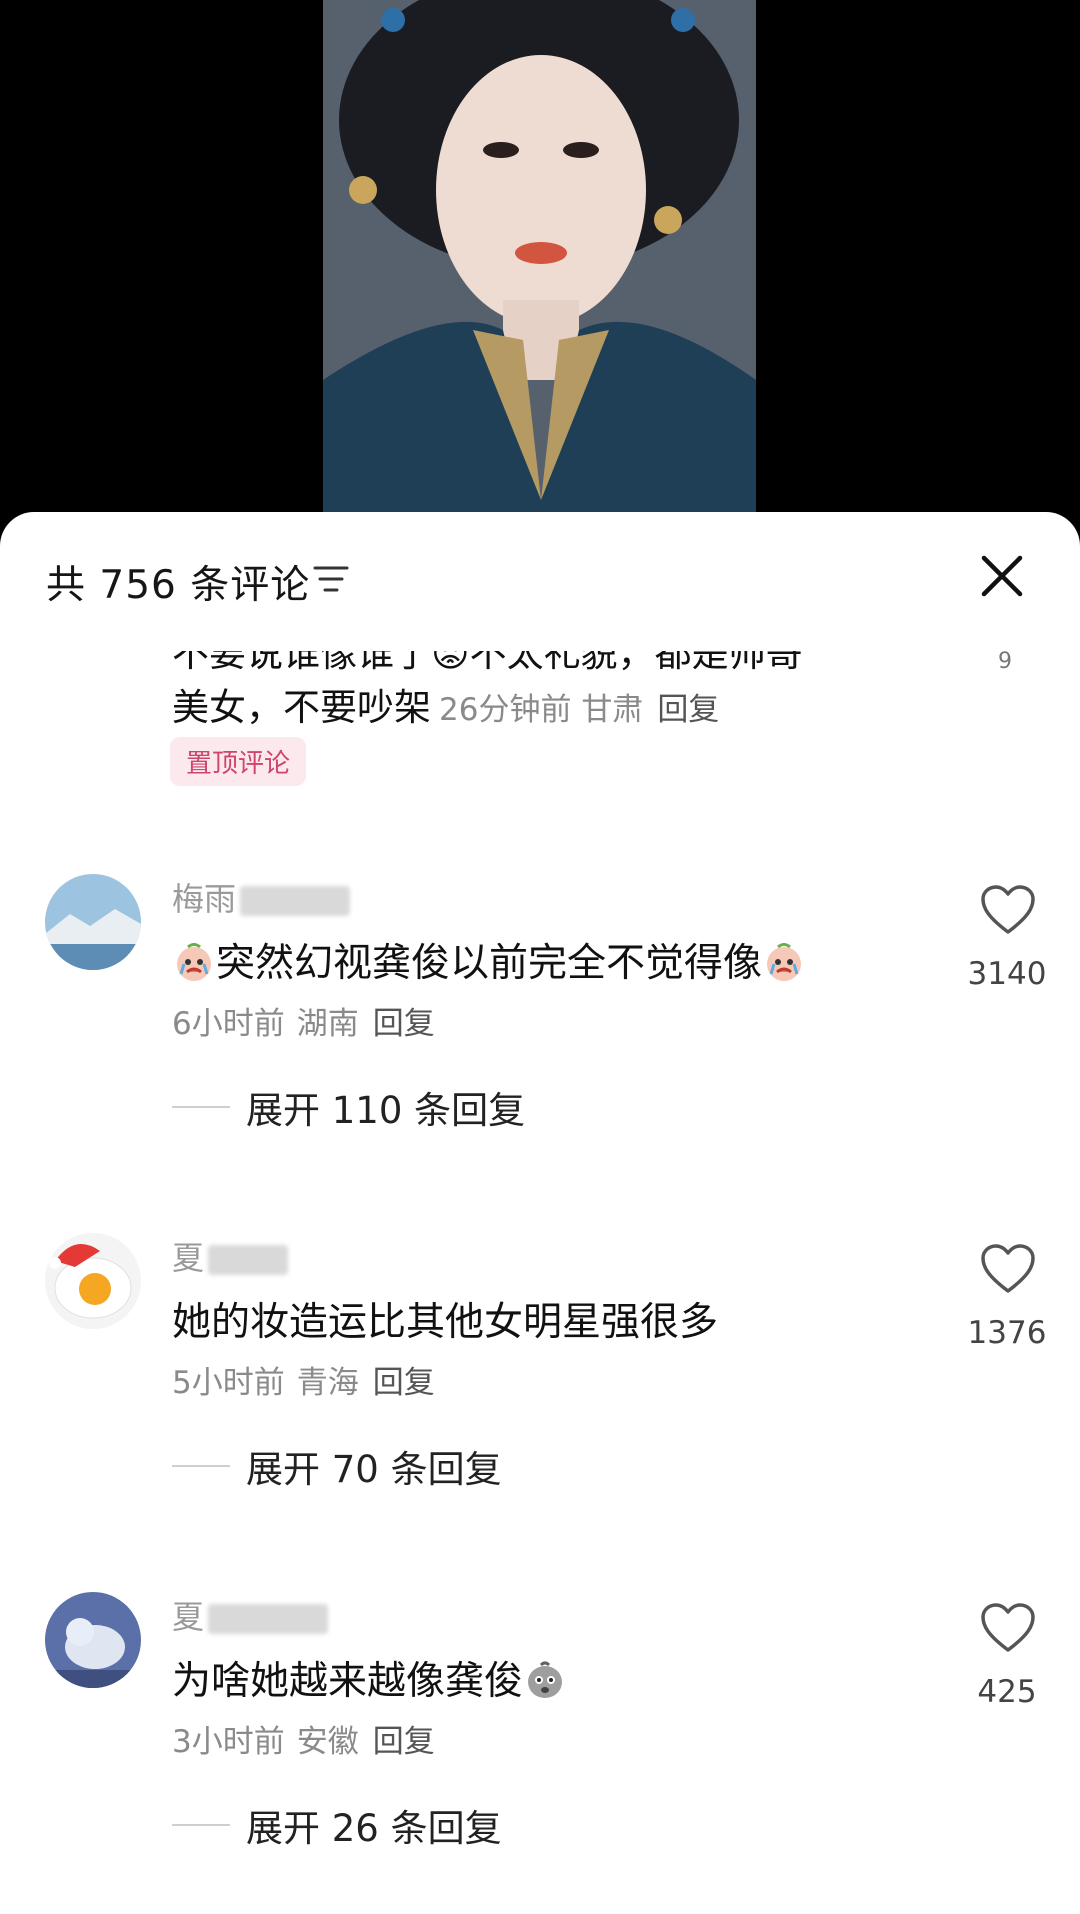  I want to click on comment-time: 3小时前, so click(228, 1742).